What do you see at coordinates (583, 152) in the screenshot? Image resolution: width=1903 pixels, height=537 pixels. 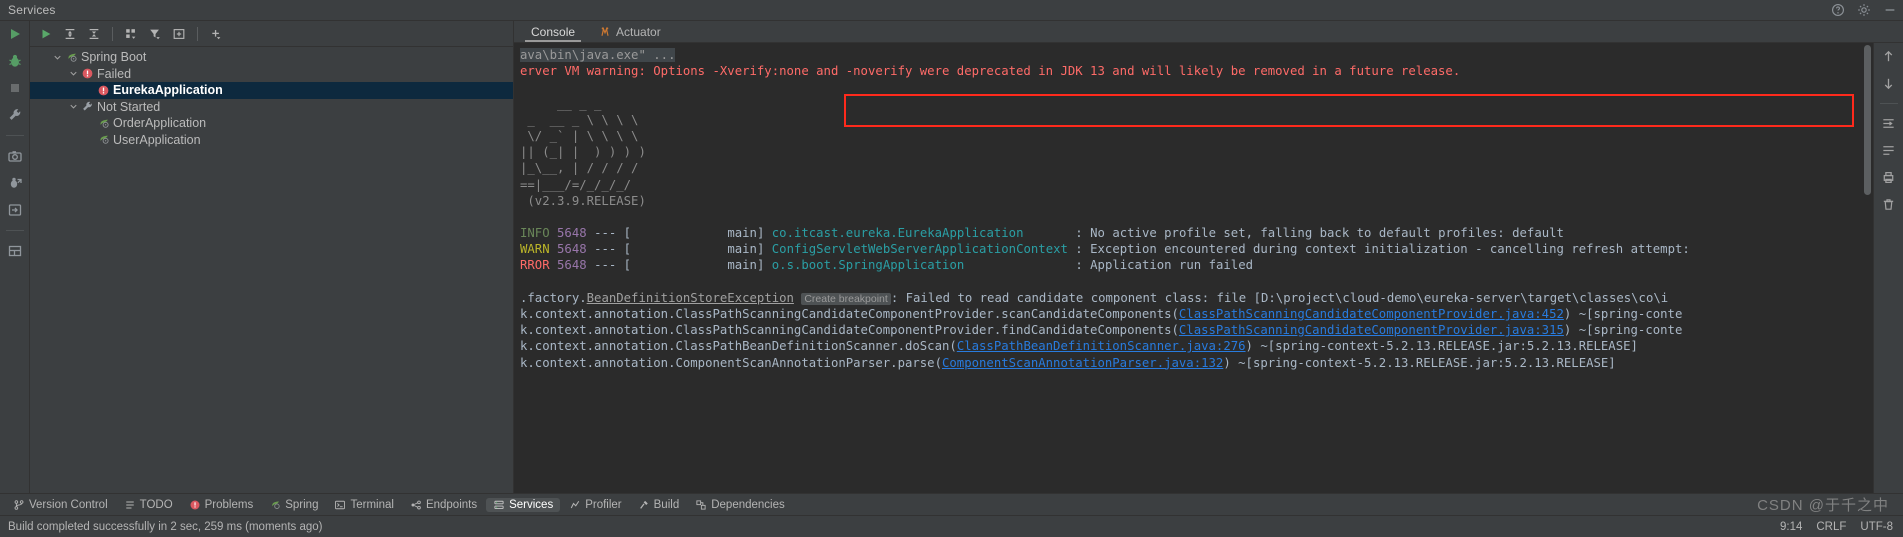 I see `spring-banner-line: || (_| | ) ) ) )` at bounding box center [583, 152].